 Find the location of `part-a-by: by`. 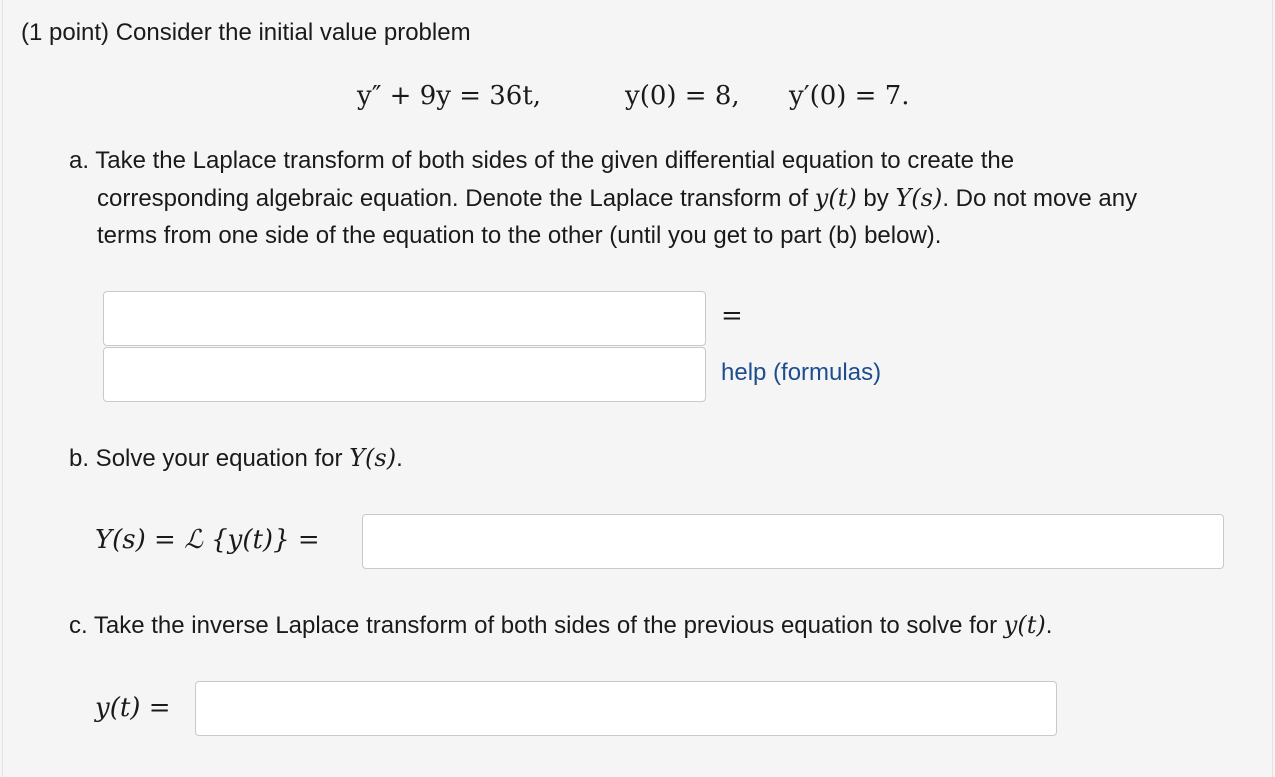

part-a-by: by is located at coordinates (876, 198).